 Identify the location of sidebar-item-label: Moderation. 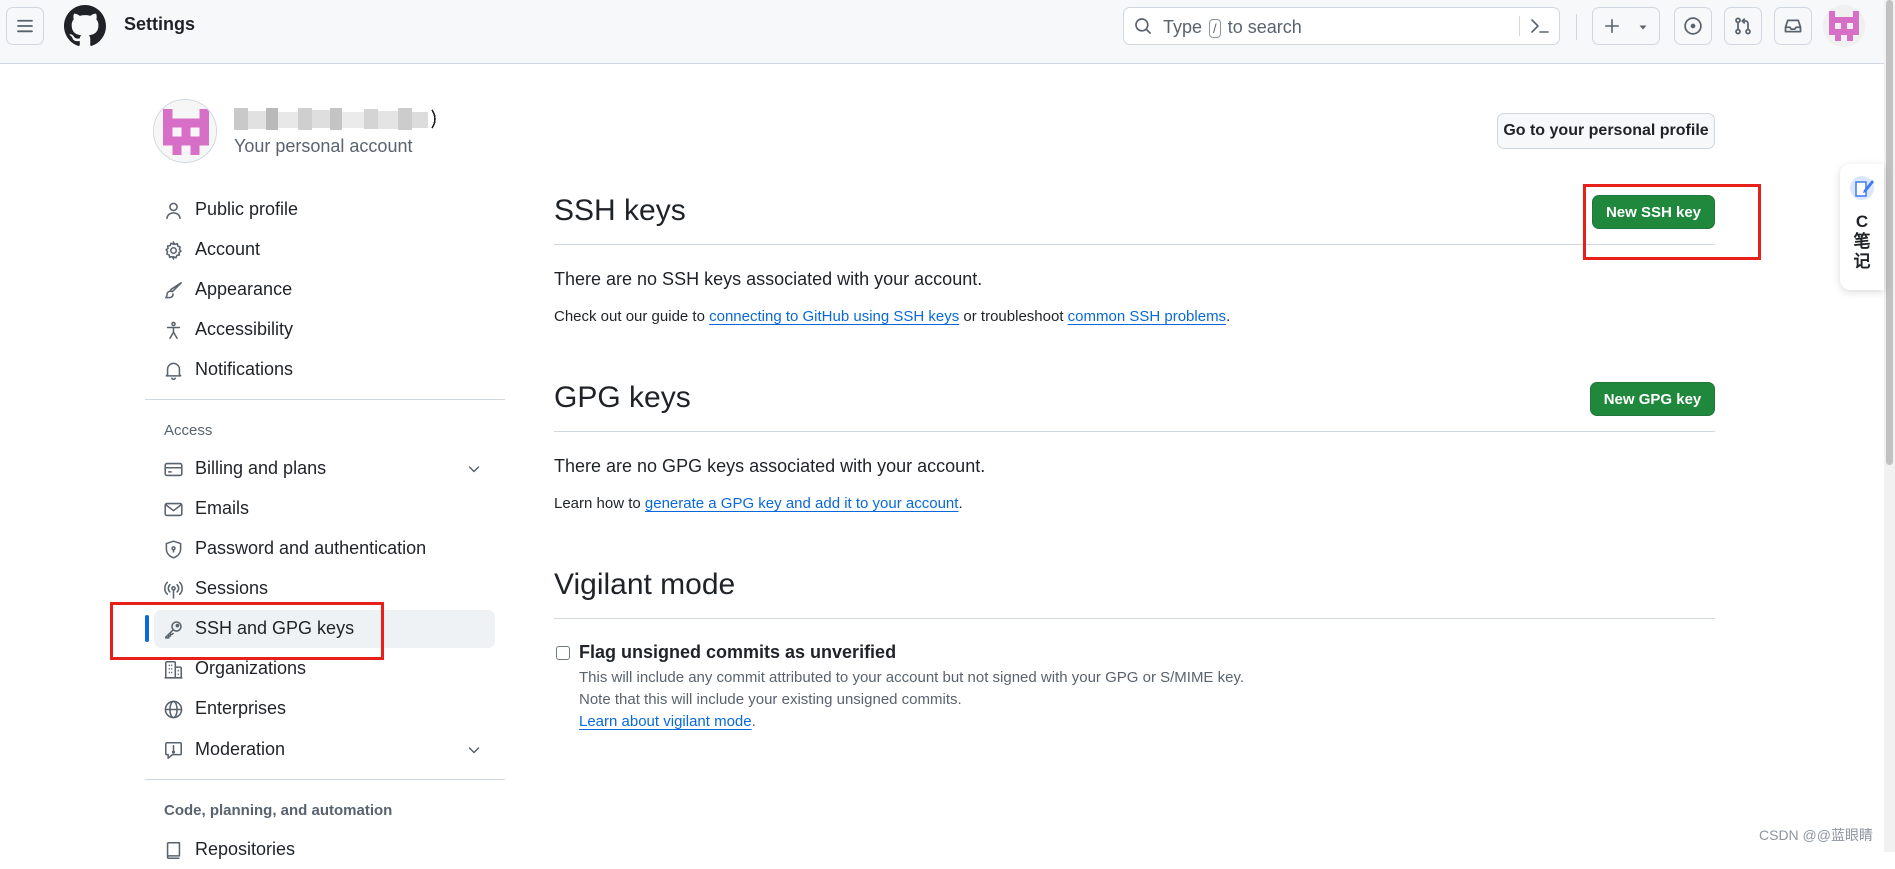
(240, 749).